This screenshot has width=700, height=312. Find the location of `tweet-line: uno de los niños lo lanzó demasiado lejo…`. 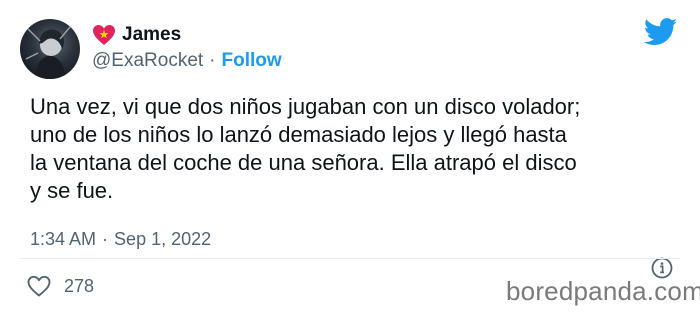

tweet-line: uno de los niños lo lanzó demasiado lejo… is located at coordinates (298, 134).